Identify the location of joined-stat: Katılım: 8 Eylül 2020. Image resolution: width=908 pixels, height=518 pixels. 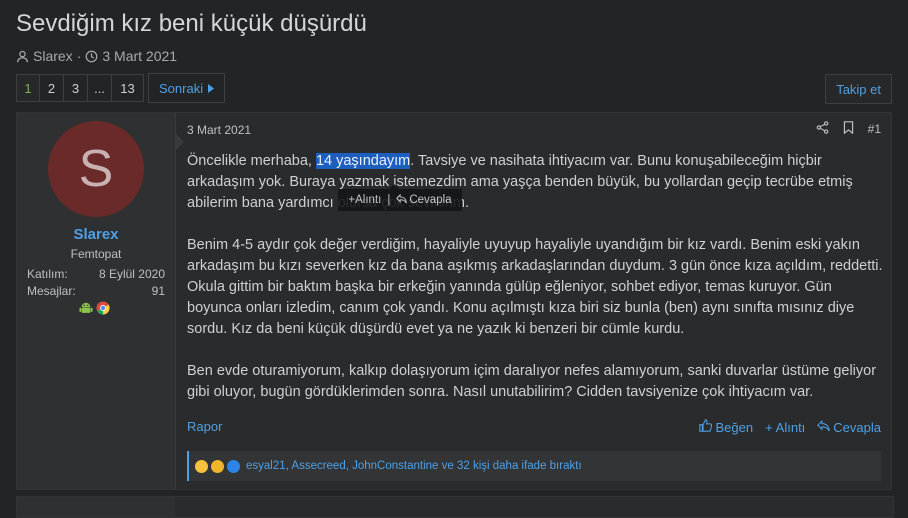
(96, 274).